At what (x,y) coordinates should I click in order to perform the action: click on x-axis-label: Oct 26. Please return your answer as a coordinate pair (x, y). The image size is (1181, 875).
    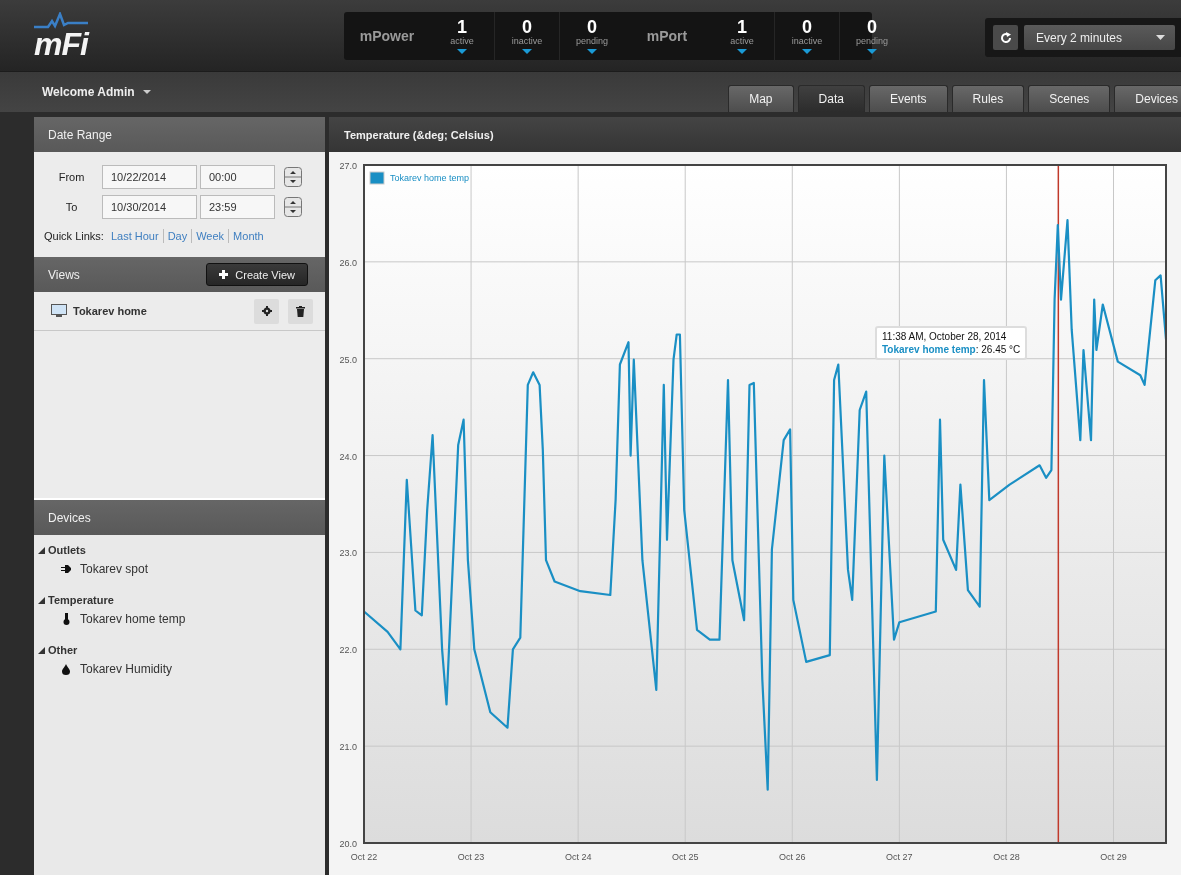
    Looking at the image, I should click on (792, 857).